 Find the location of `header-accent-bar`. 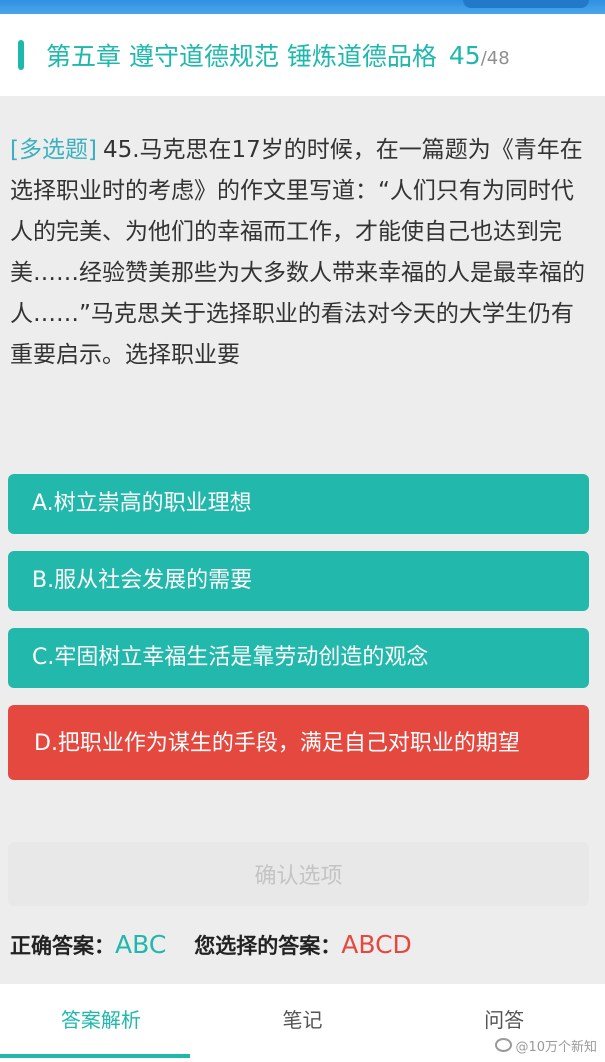

header-accent-bar is located at coordinates (21, 55).